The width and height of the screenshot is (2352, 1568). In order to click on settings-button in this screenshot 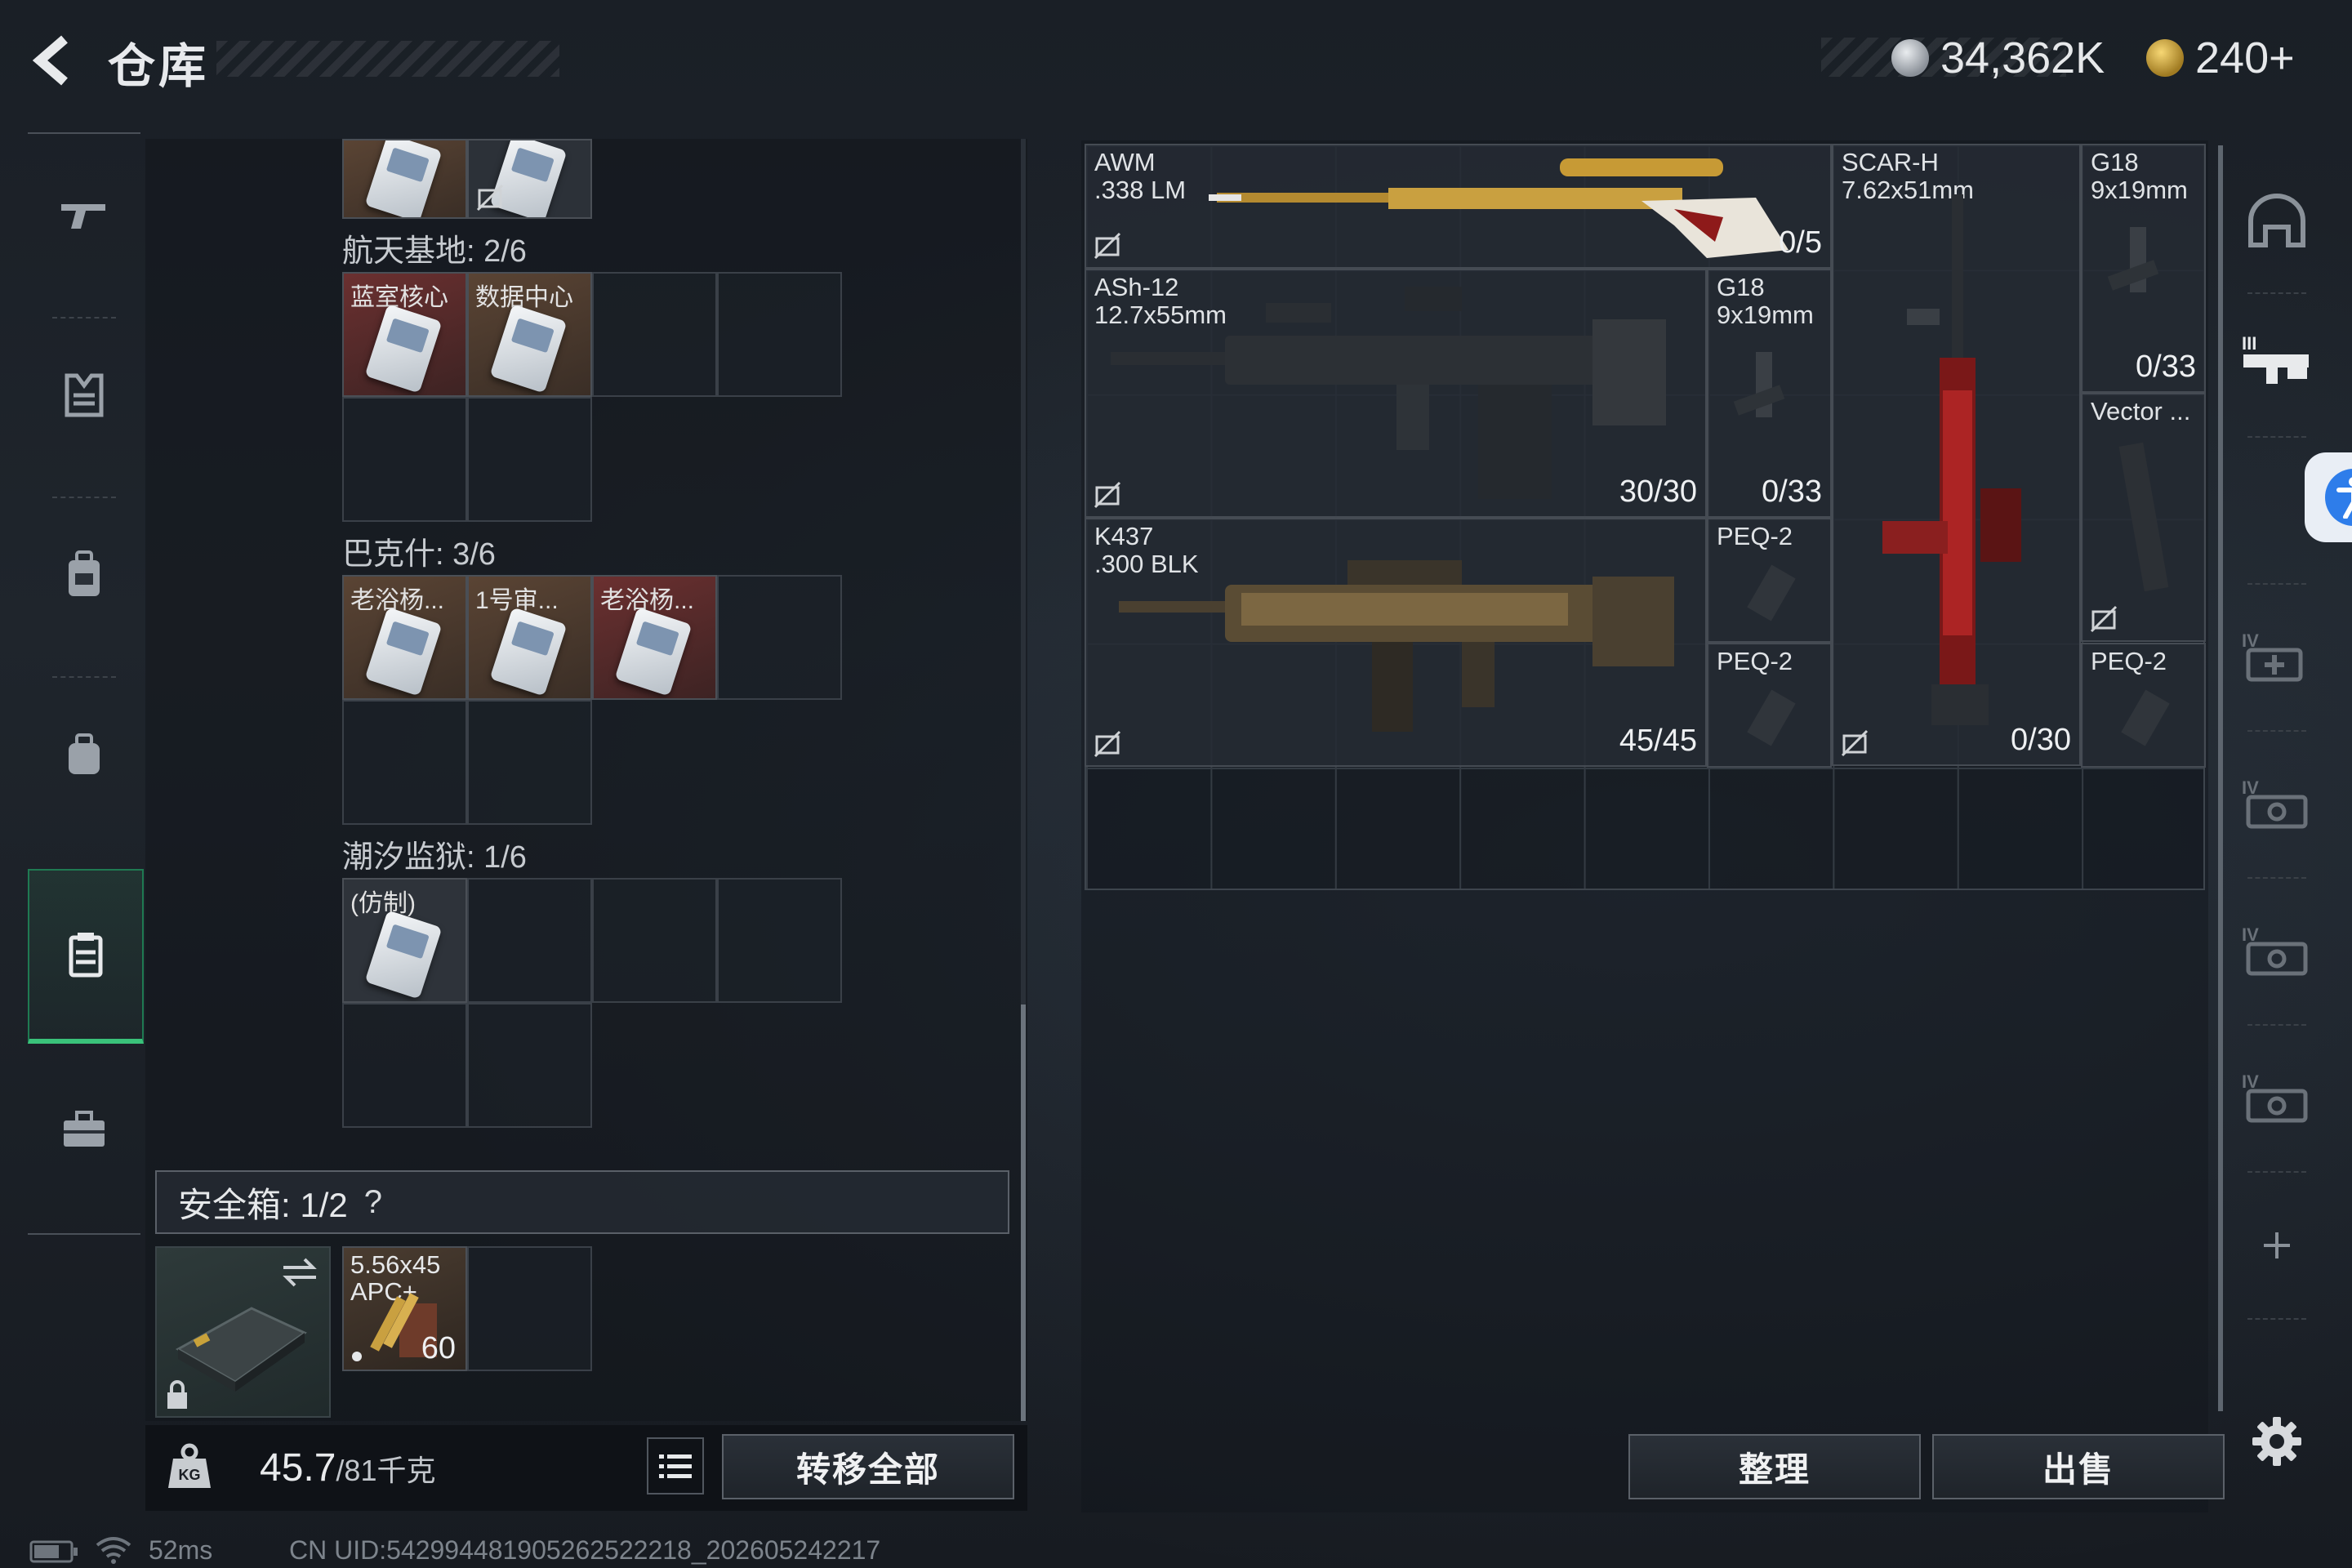, I will do `click(2277, 1441)`.